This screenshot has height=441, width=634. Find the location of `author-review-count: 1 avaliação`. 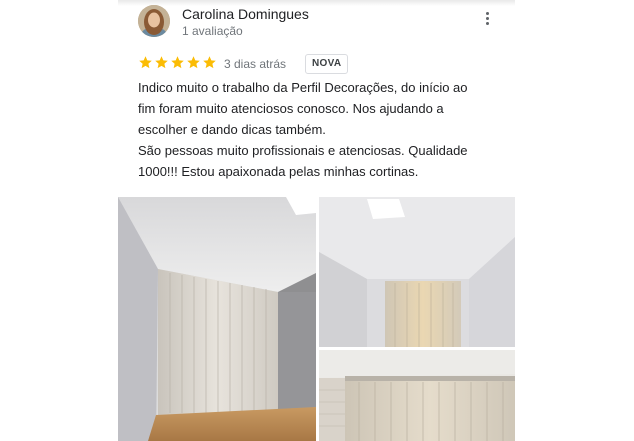

author-review-count: 1 avaliação is located at coordinates (212, 31).